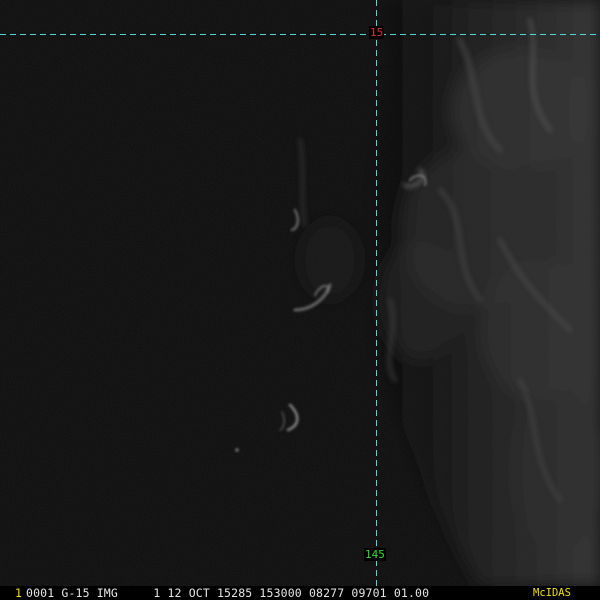 The height and width of the screenshot is (600, 600). I want to click on frame-number: 1, so click(18, 593).